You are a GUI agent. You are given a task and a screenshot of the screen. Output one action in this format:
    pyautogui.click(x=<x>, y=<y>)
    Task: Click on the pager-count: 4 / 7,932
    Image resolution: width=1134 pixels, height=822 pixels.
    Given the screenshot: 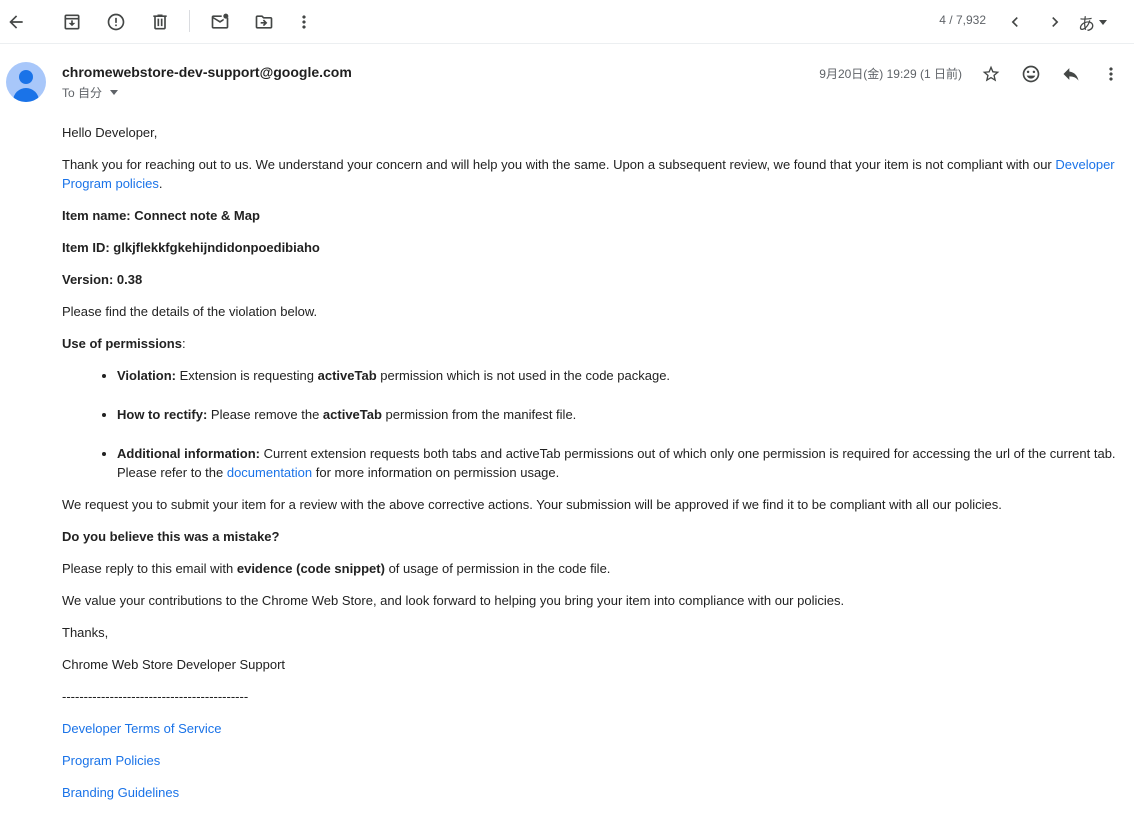 What is the action you would take?
    pyautogui.click(x=962, y=20)
    